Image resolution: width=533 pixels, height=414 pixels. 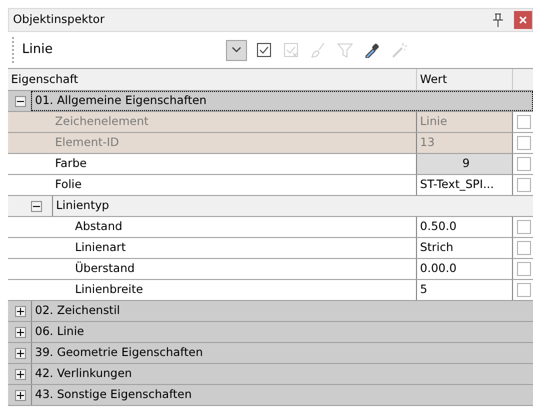 What do you see at coordinates (290, 50) in the screenshot?
I see `checkbox-cross-icon` at bounding box center [290, 50].